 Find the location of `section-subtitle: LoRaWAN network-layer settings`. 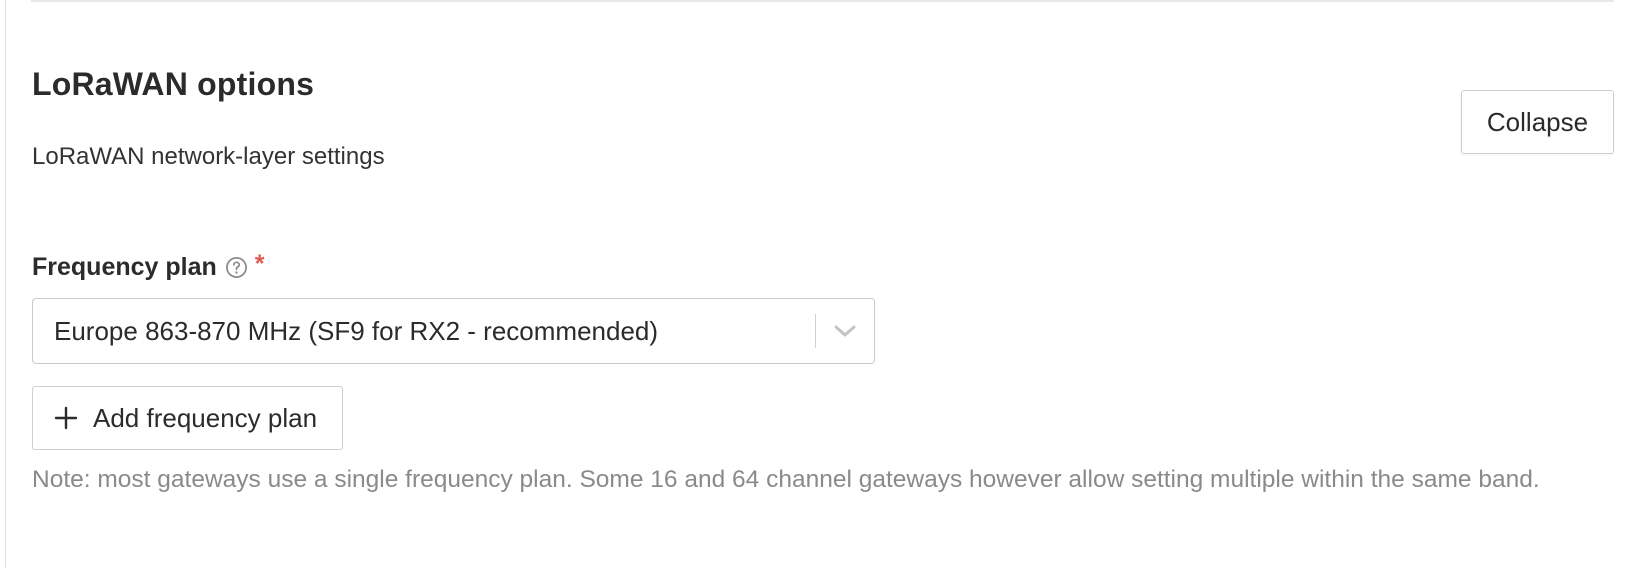

section-subtitle: LoRaWAN network-layer settings is located at coordinates (208, 156).